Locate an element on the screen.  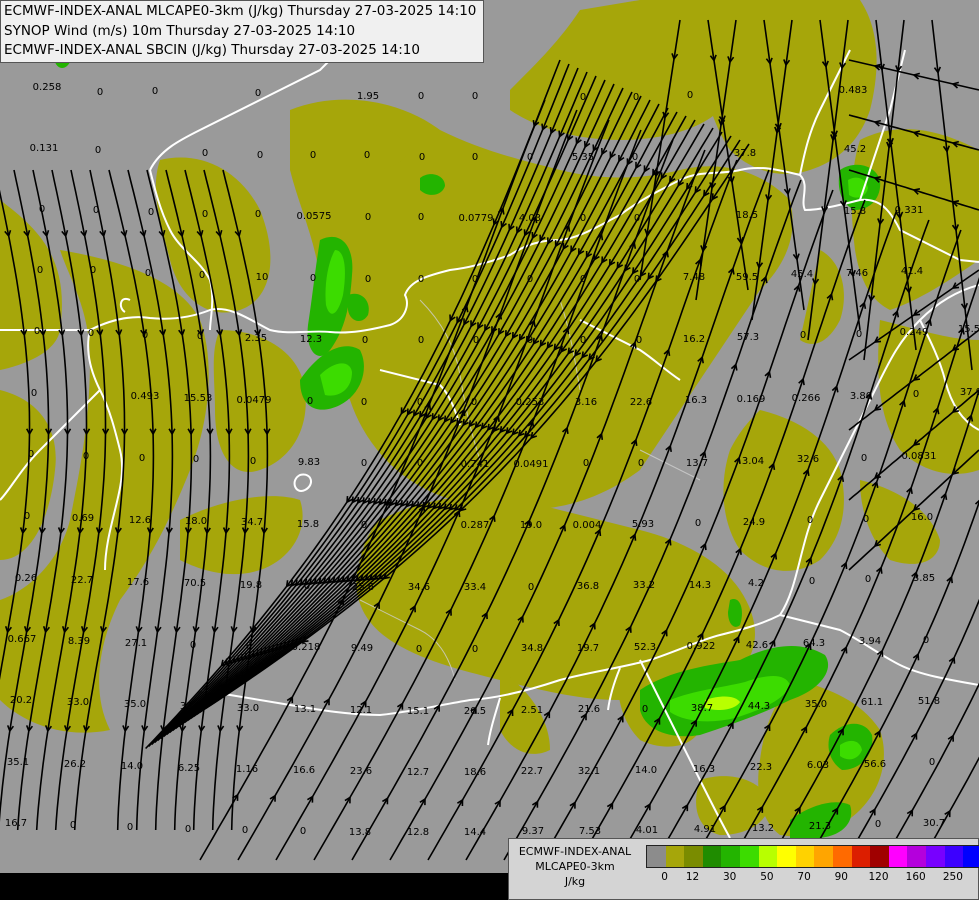
sbcin-value: 1.95 is located at coordinates (368, 96).